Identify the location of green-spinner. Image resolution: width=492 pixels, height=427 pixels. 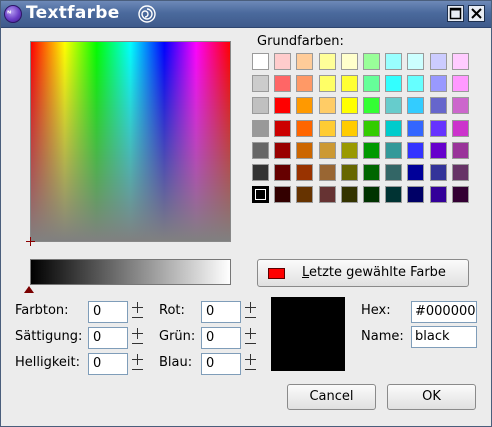
(250, 338).